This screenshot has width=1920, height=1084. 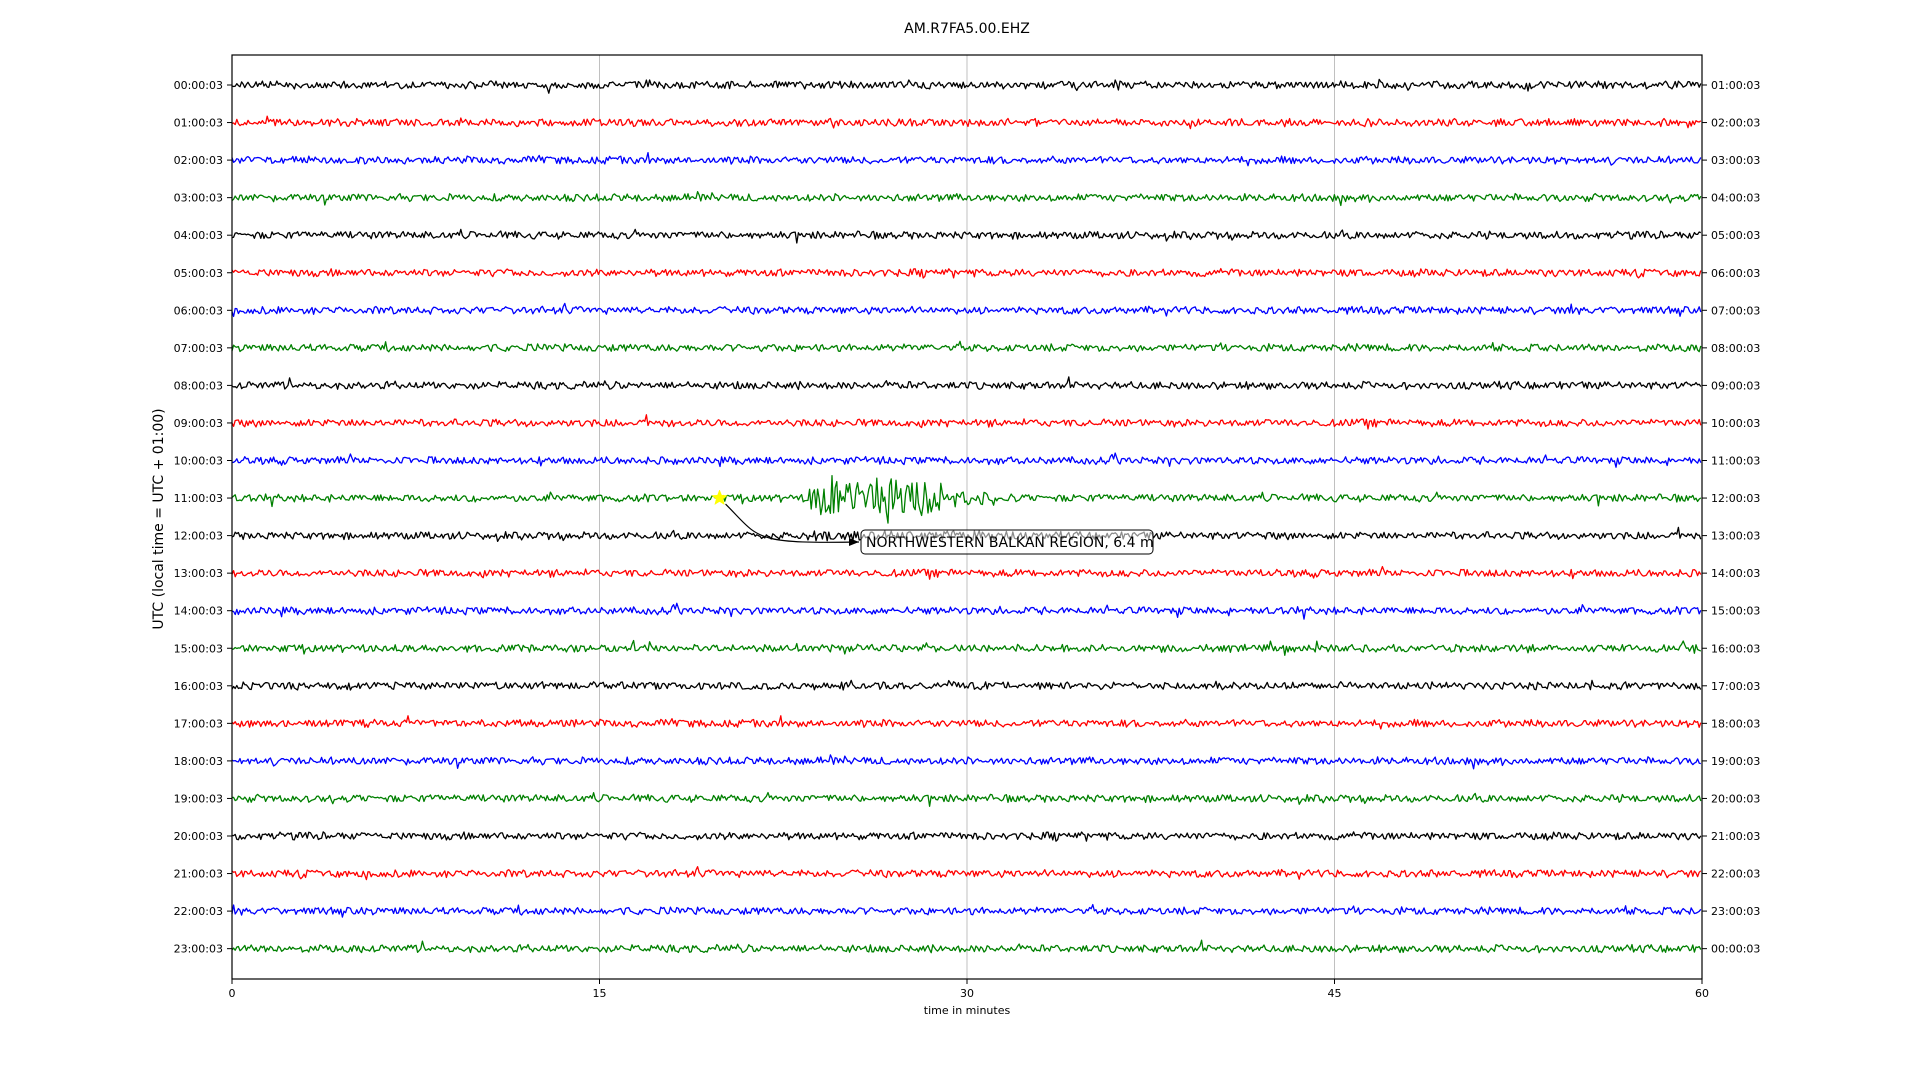 I want to click on x-axis-label: time in minutes, so click(x=967, y=1010).